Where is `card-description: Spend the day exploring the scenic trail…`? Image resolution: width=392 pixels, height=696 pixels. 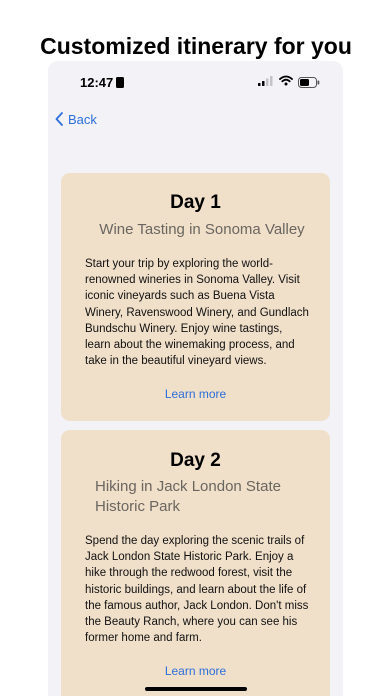
card-description: Spend the day exploring the scenic trail… is located at coordinates (197, 590).